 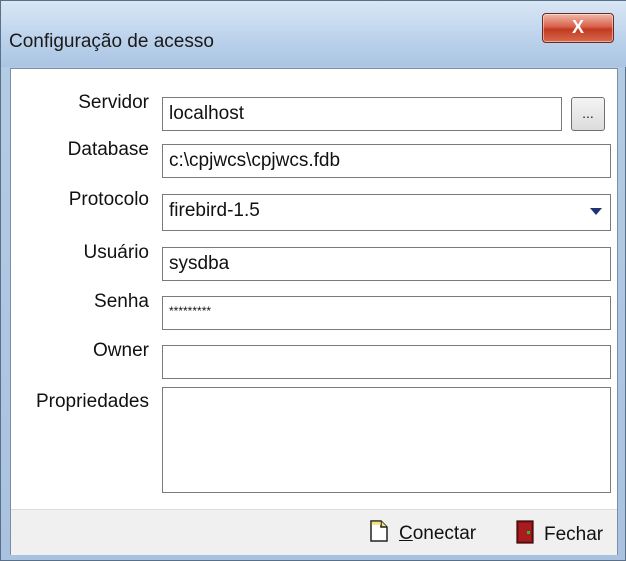 What do you see at coordinates (362, 114) in the screenshot?
I see `servidor-input: localhost` at bounding box center [362, 114].